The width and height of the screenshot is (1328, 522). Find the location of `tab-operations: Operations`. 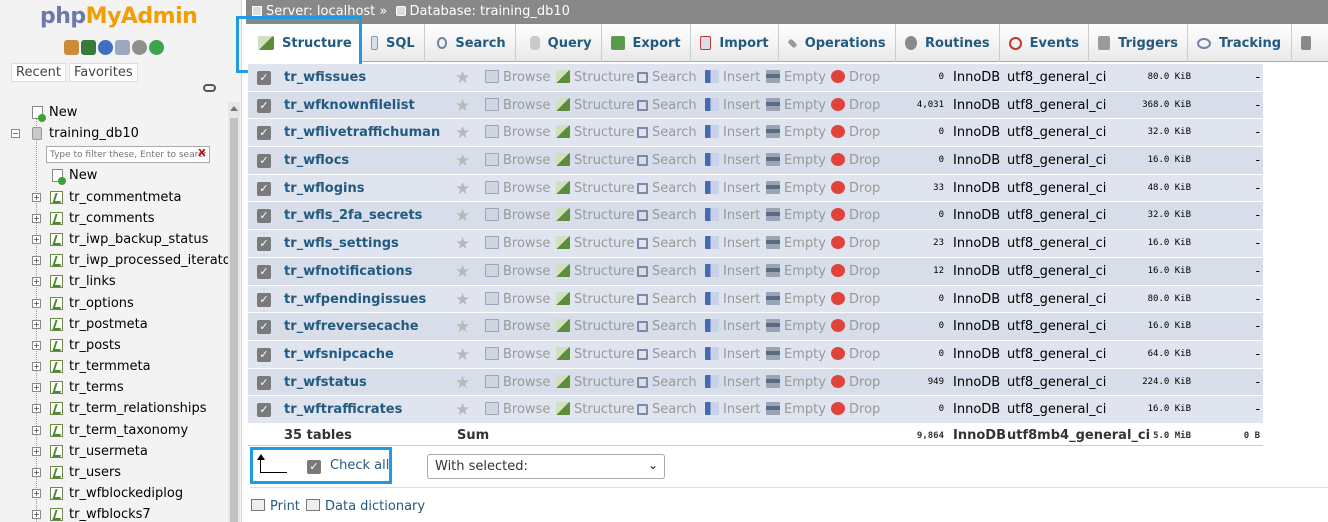

tab-operations: Operations is located at coordinates (837, 43).